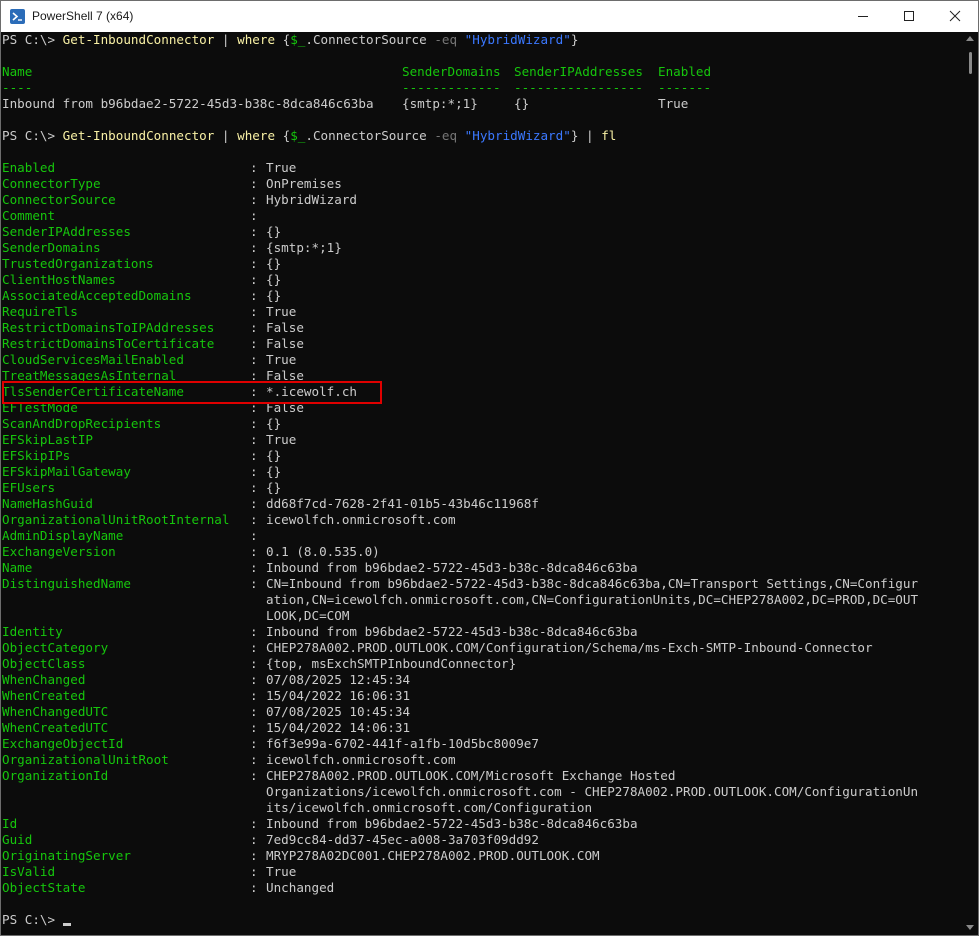  I want to click on maximize-button, so click(909, 16).